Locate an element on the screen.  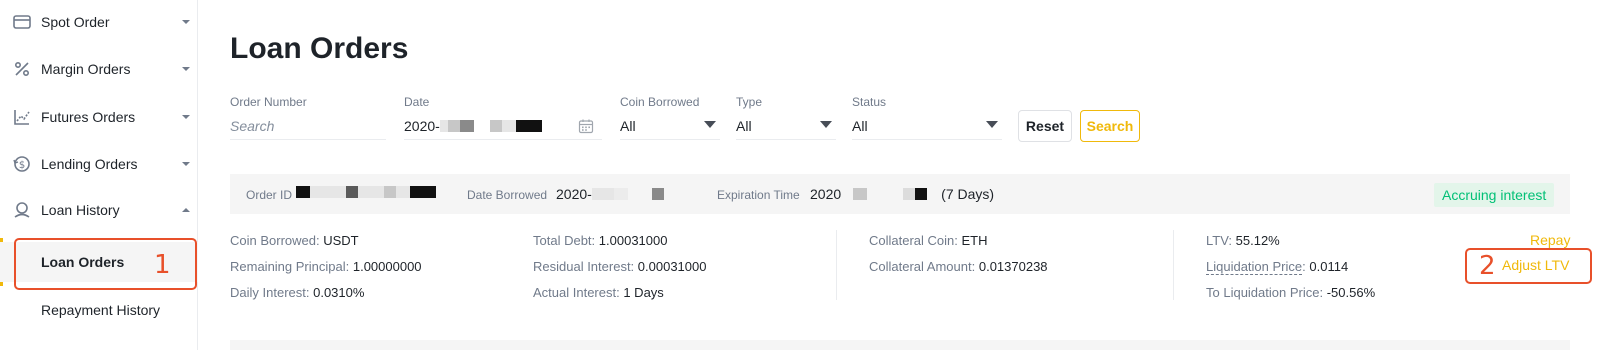
next-order-card is located at coordinates (900, 345).